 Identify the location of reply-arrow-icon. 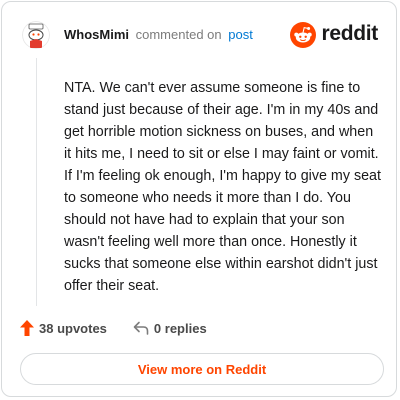
(141, 328).